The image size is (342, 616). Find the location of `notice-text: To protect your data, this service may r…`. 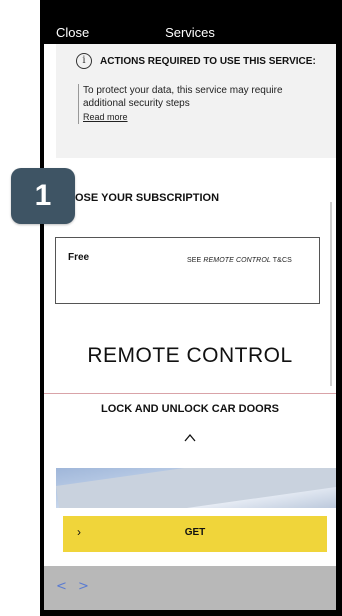

notice-text: To protect your data, this service may r… is located at coordinates (183, 97).